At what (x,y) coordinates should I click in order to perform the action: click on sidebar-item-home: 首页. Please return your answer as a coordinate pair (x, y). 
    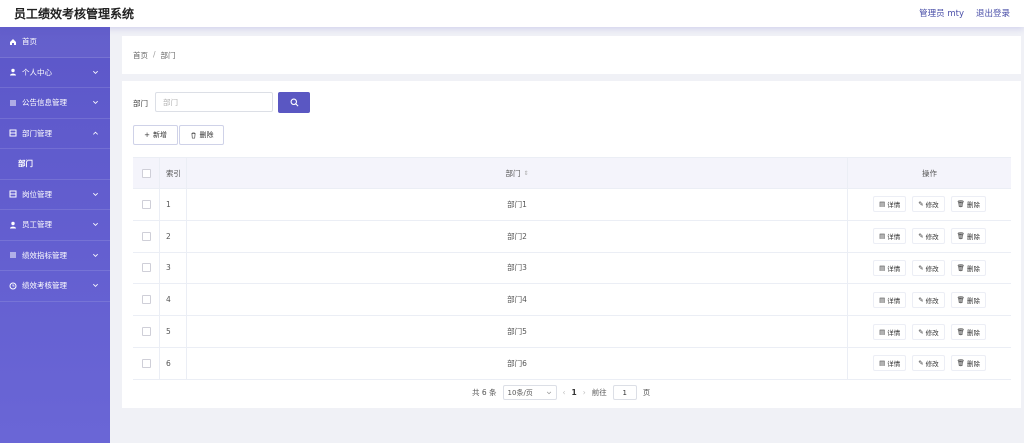
    Looking at the image, I should click on (55, 42).